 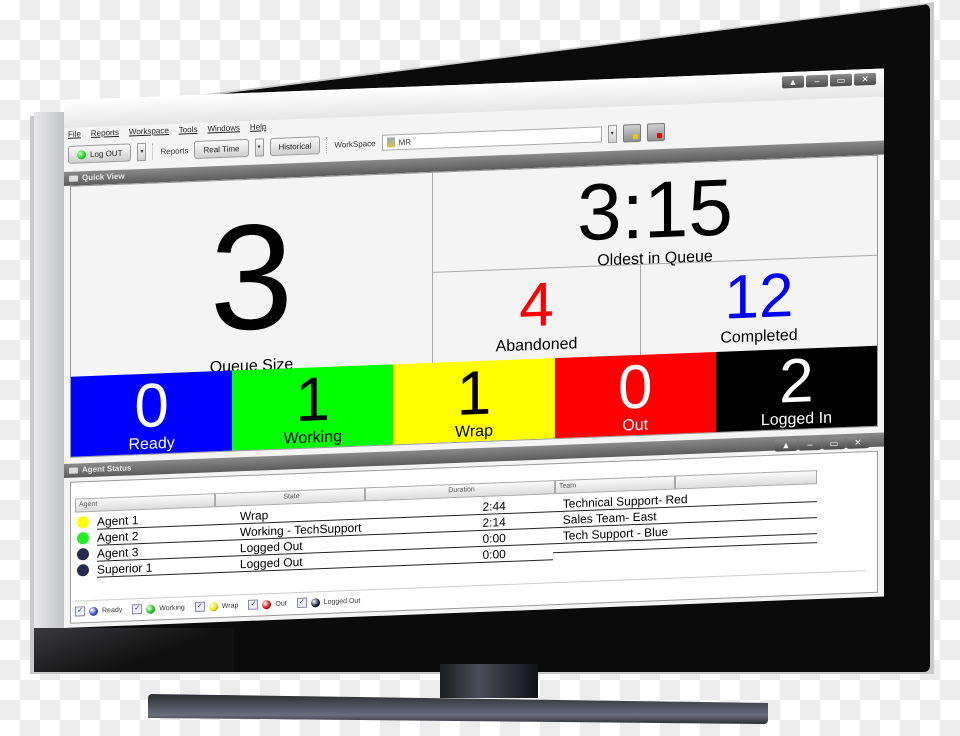 I want to click on oldest-in-queue-tile: 3:15 Oldest in Queue, so click(x=655, y=214).